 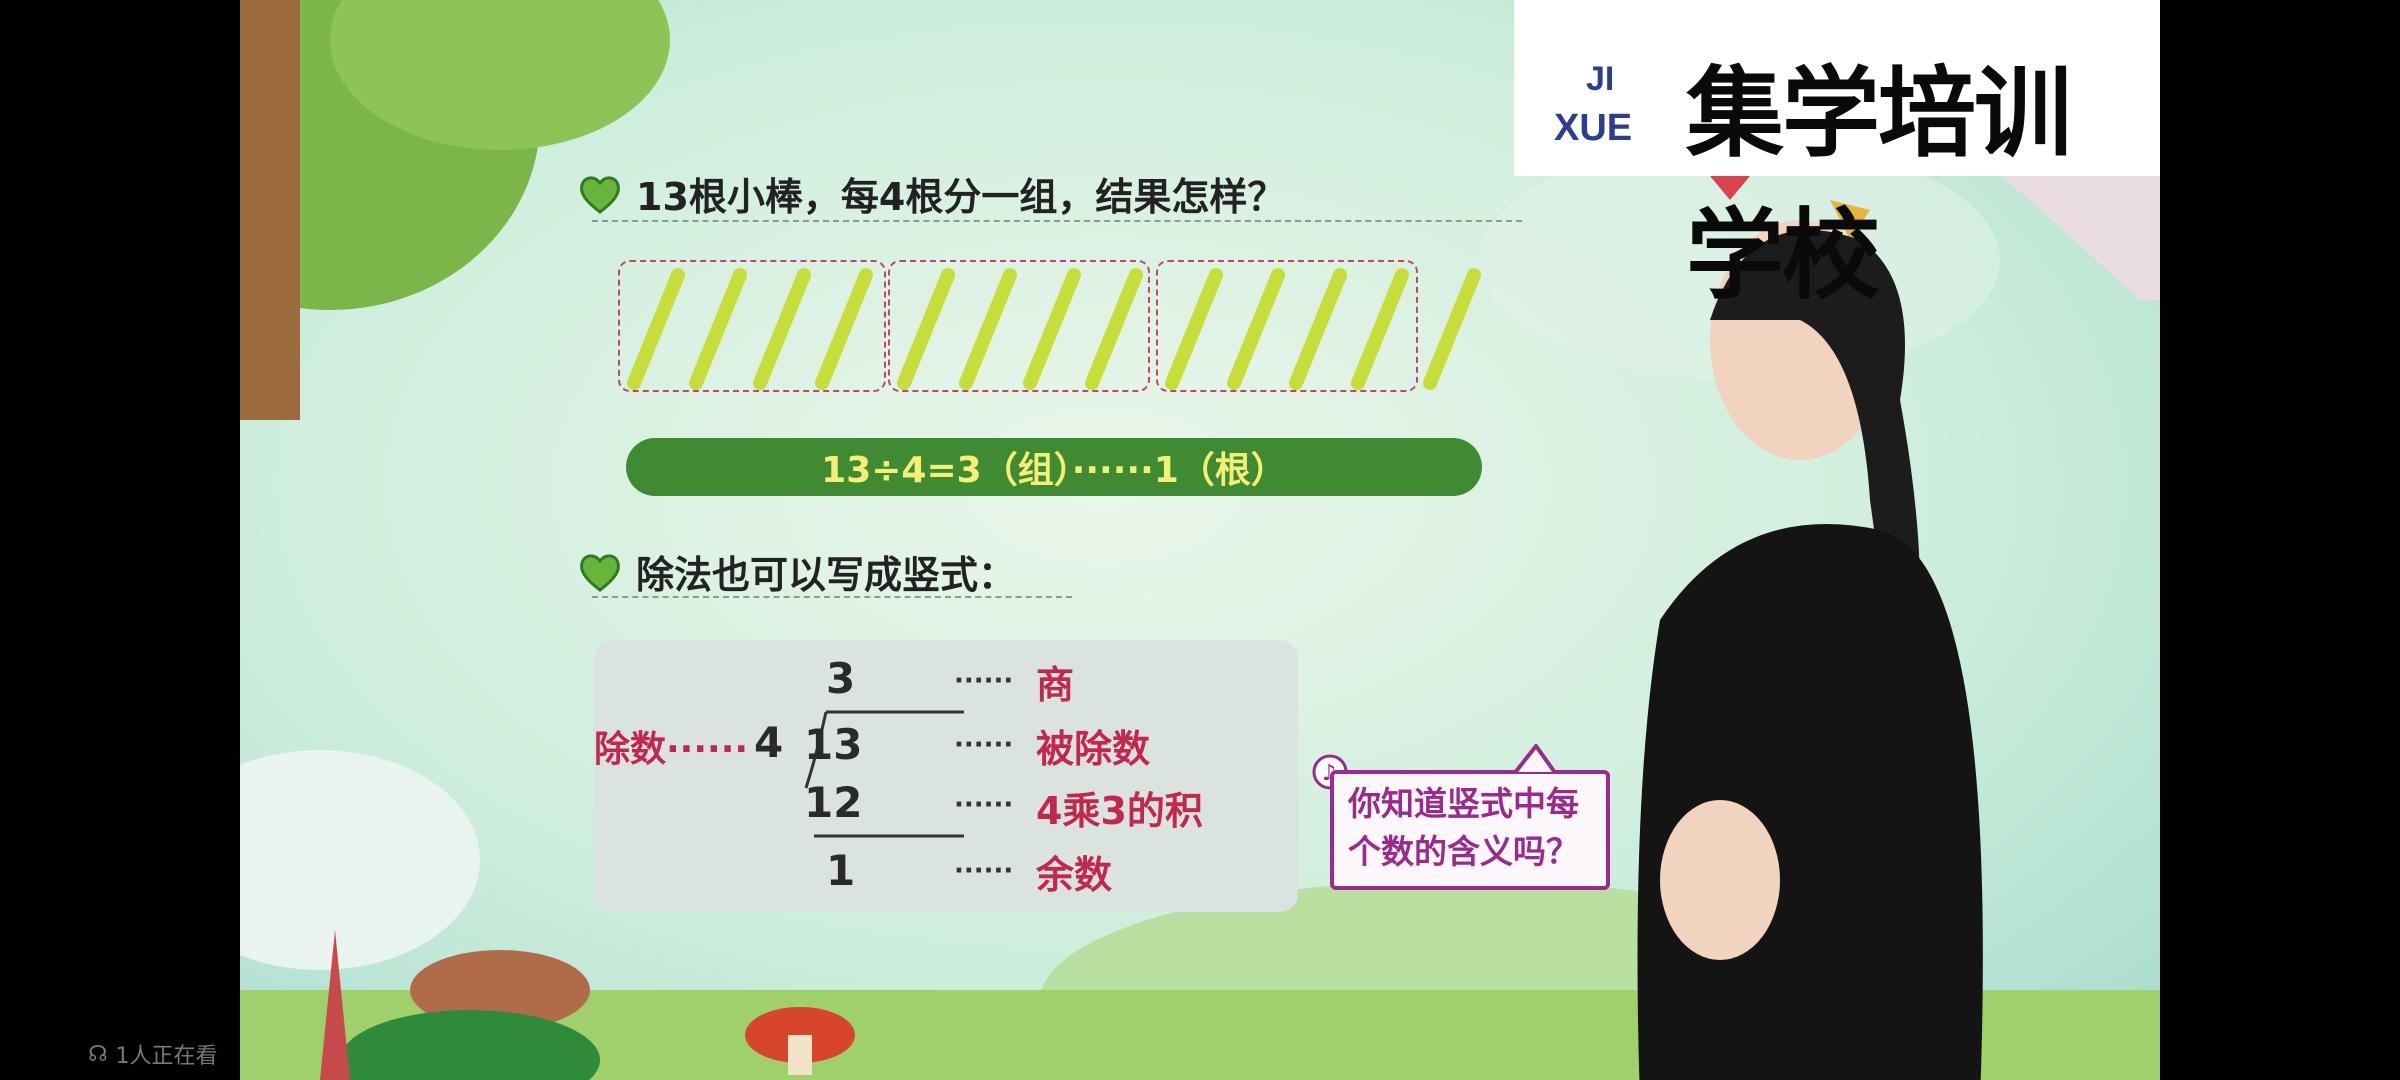 I want to click on quotient-label: 商, so click(x=1055, y=685).